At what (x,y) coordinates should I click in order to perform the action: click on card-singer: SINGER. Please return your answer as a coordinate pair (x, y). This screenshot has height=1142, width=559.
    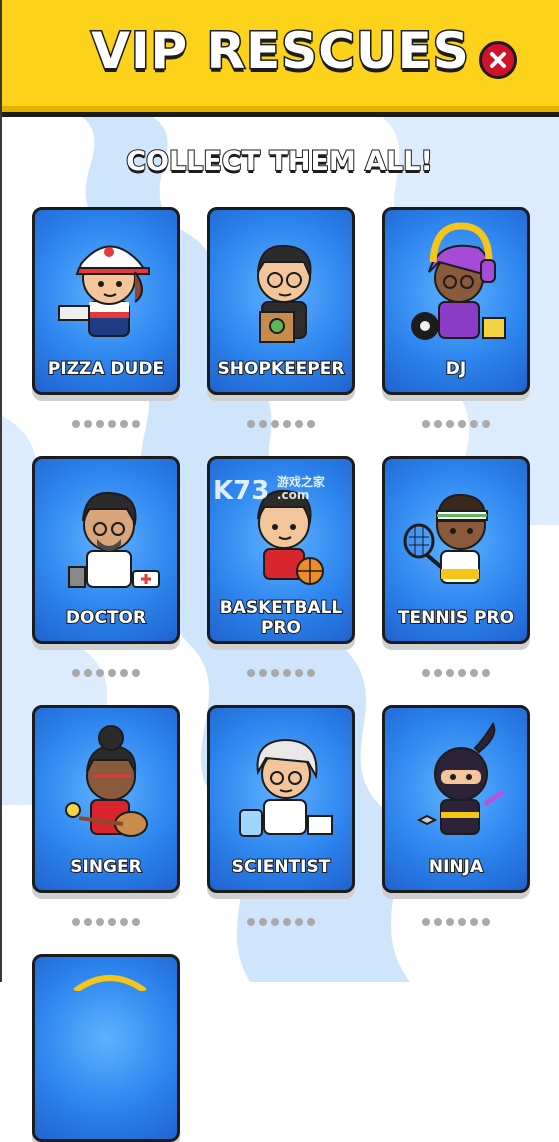
    Looking at the image, I should click on (106, 799).